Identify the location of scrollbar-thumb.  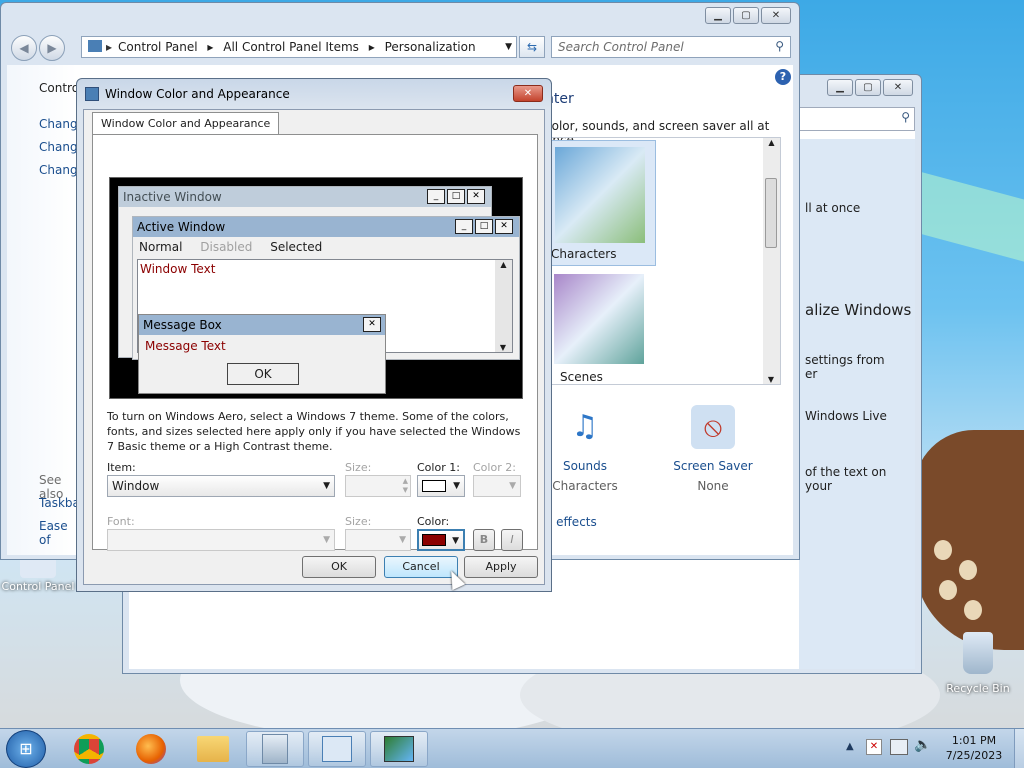
(771, 213).